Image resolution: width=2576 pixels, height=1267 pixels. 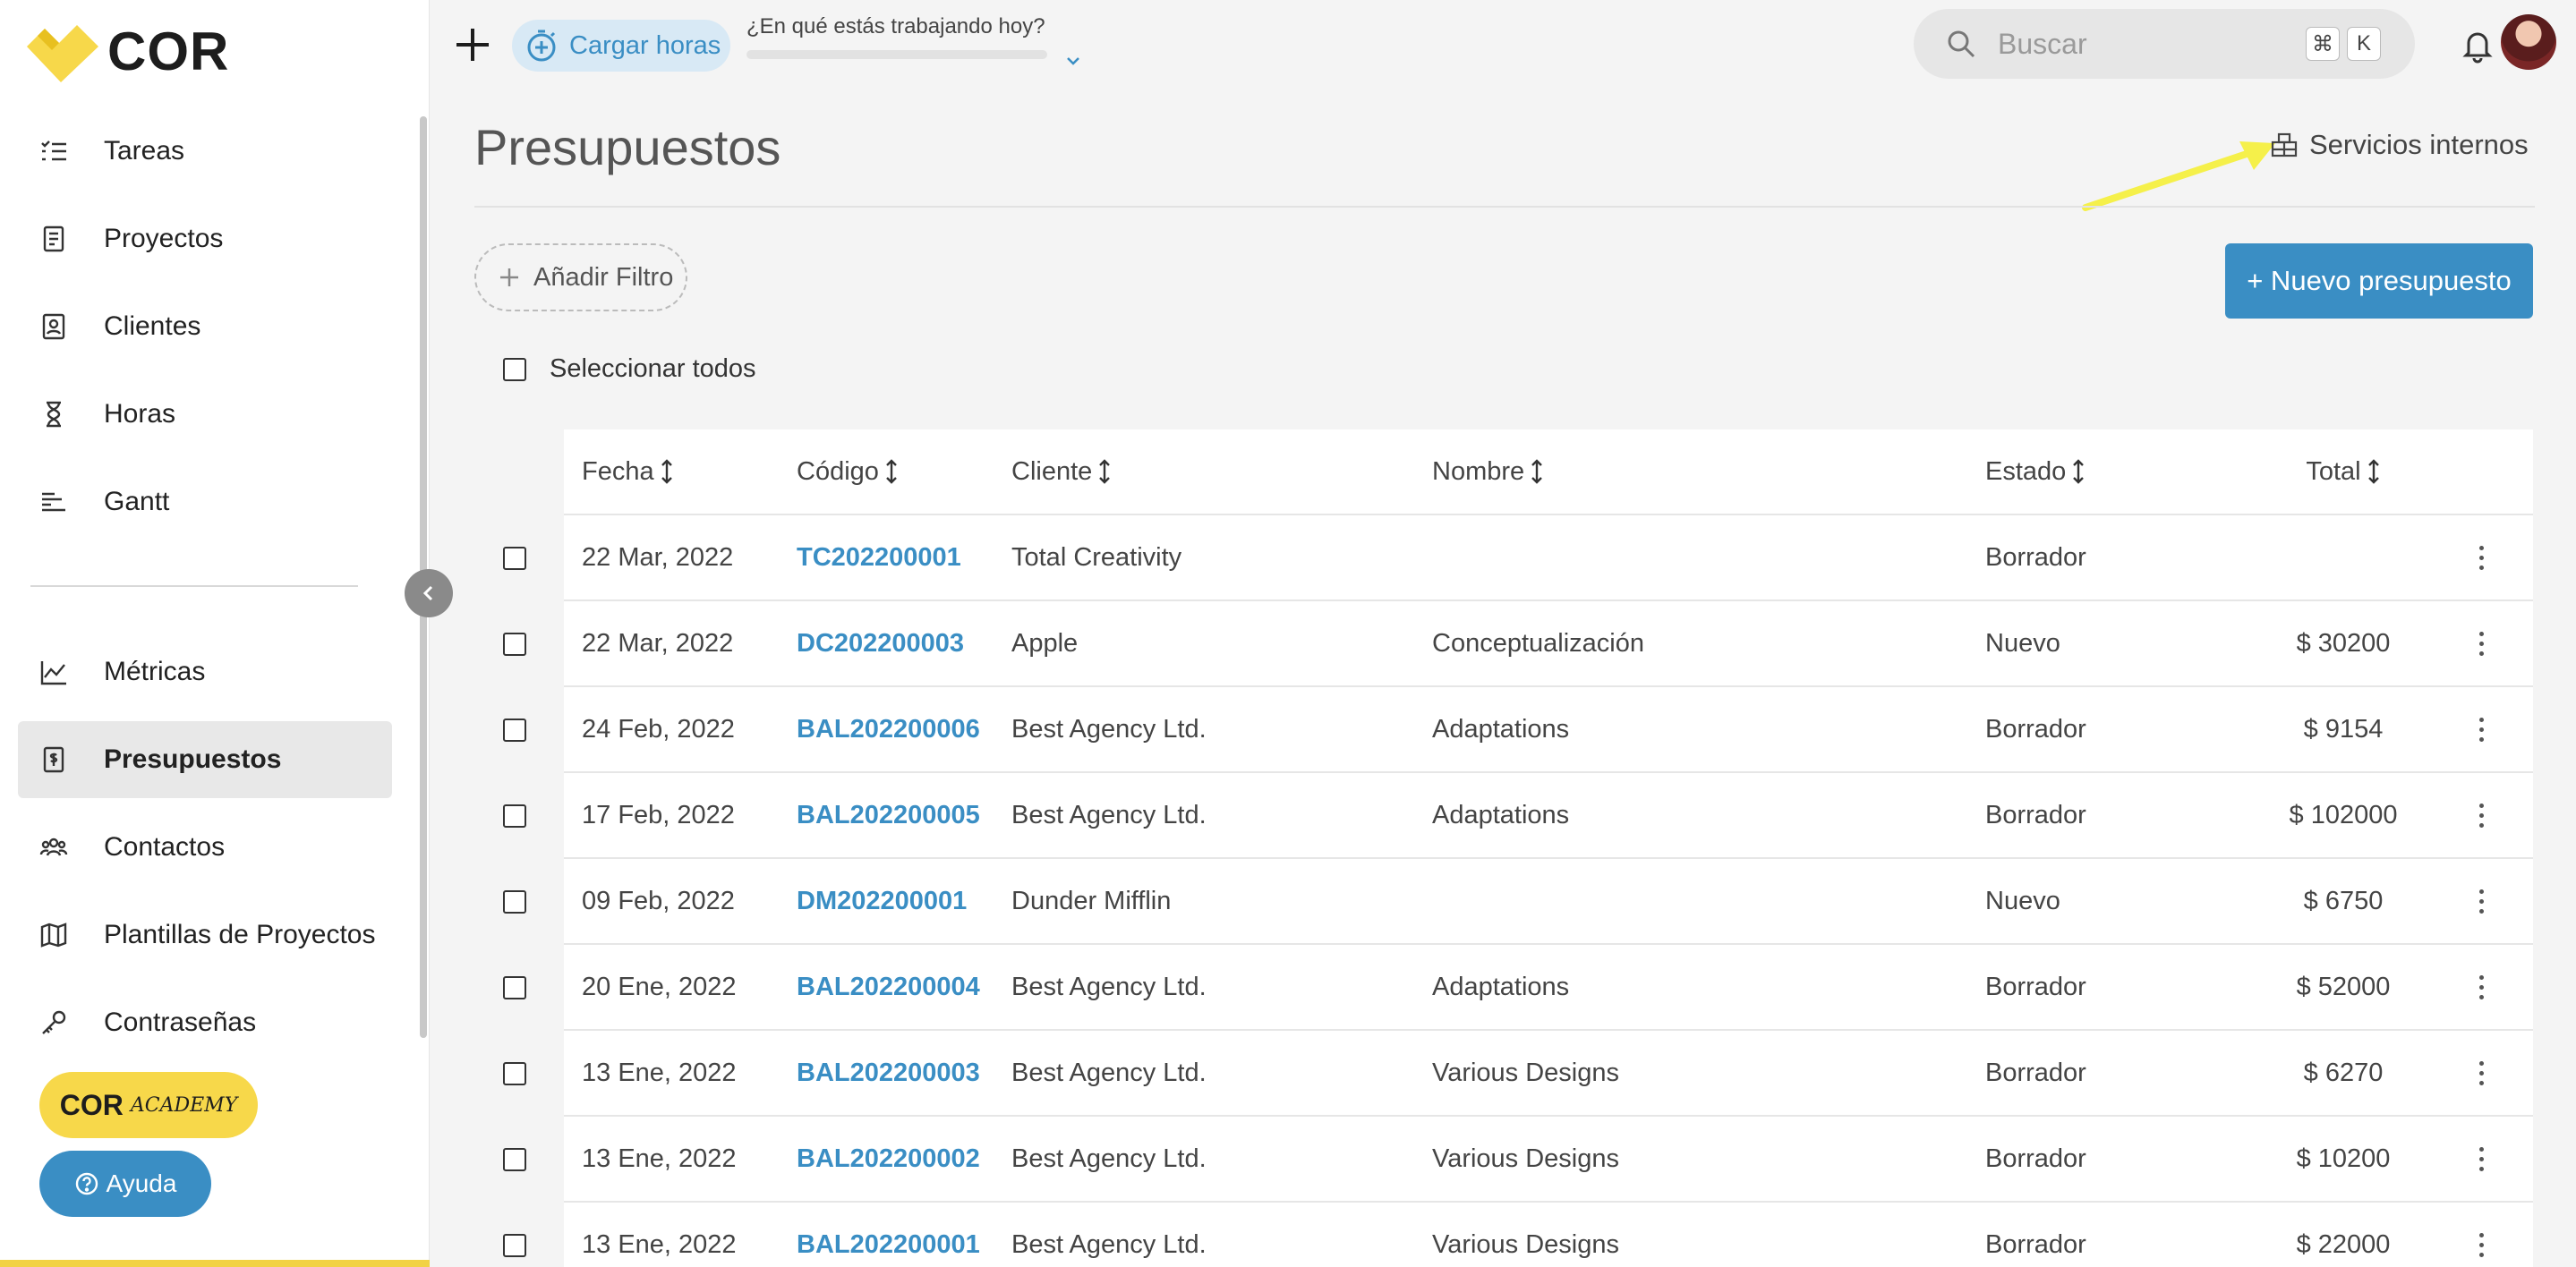 What do you see at coordinates (1052, 471) in the screenshot?
I see `header-label: Cliente` at bounding box center [1052, 471].